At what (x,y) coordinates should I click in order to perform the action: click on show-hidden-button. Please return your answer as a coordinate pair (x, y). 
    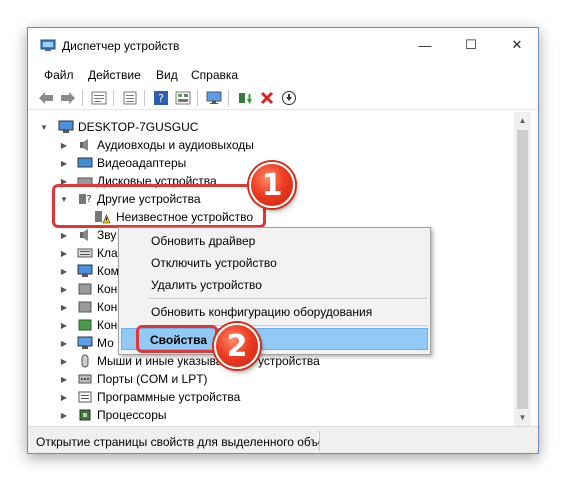
    Looking at the image, I should click on (99, 98).